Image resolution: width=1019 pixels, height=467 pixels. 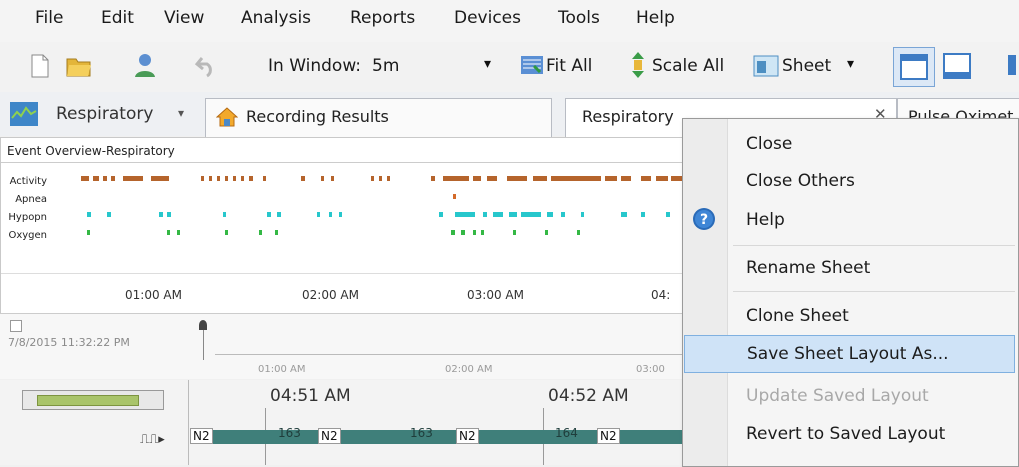 What do you see at coordinates (579, 18) in the screenshot?
I see `menu-tools: Tools` at bounding box center [579, 18].